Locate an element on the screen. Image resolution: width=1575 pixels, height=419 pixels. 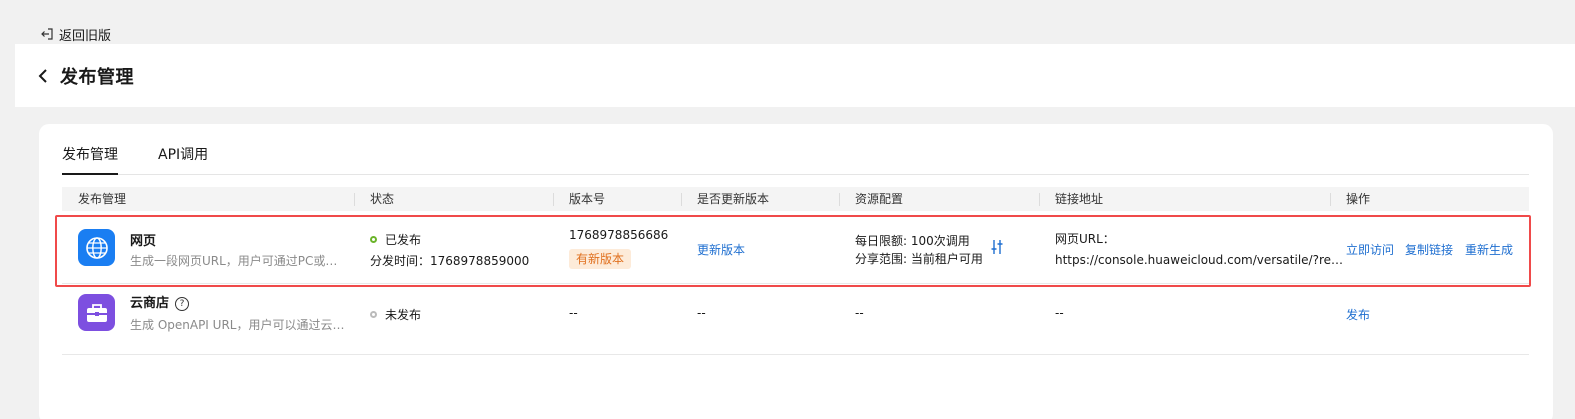
header-back-button is located at coordinates (45, 76).